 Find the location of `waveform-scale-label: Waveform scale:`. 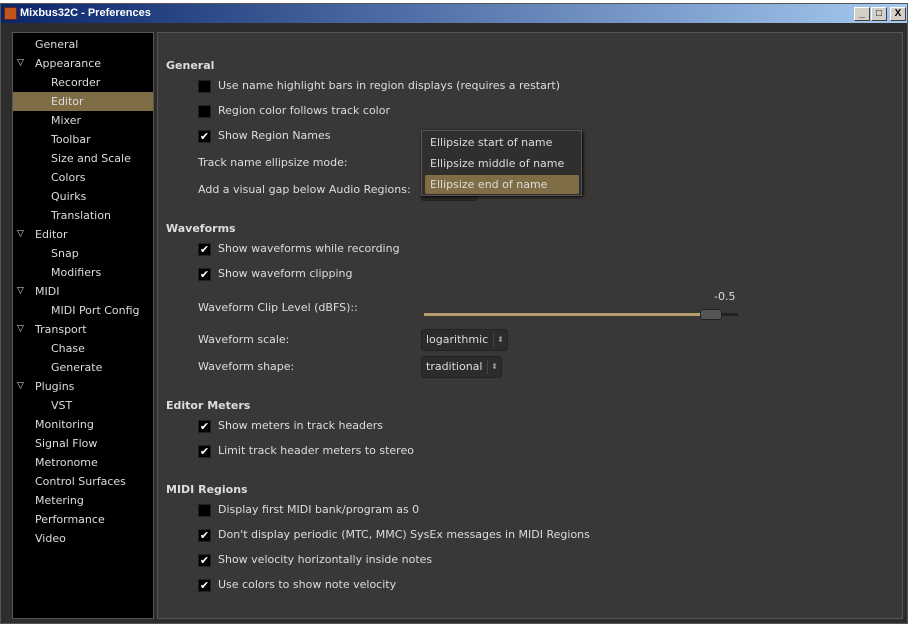

waveform-scale-label: Waveform scale: is located at coordinates (244, 339).